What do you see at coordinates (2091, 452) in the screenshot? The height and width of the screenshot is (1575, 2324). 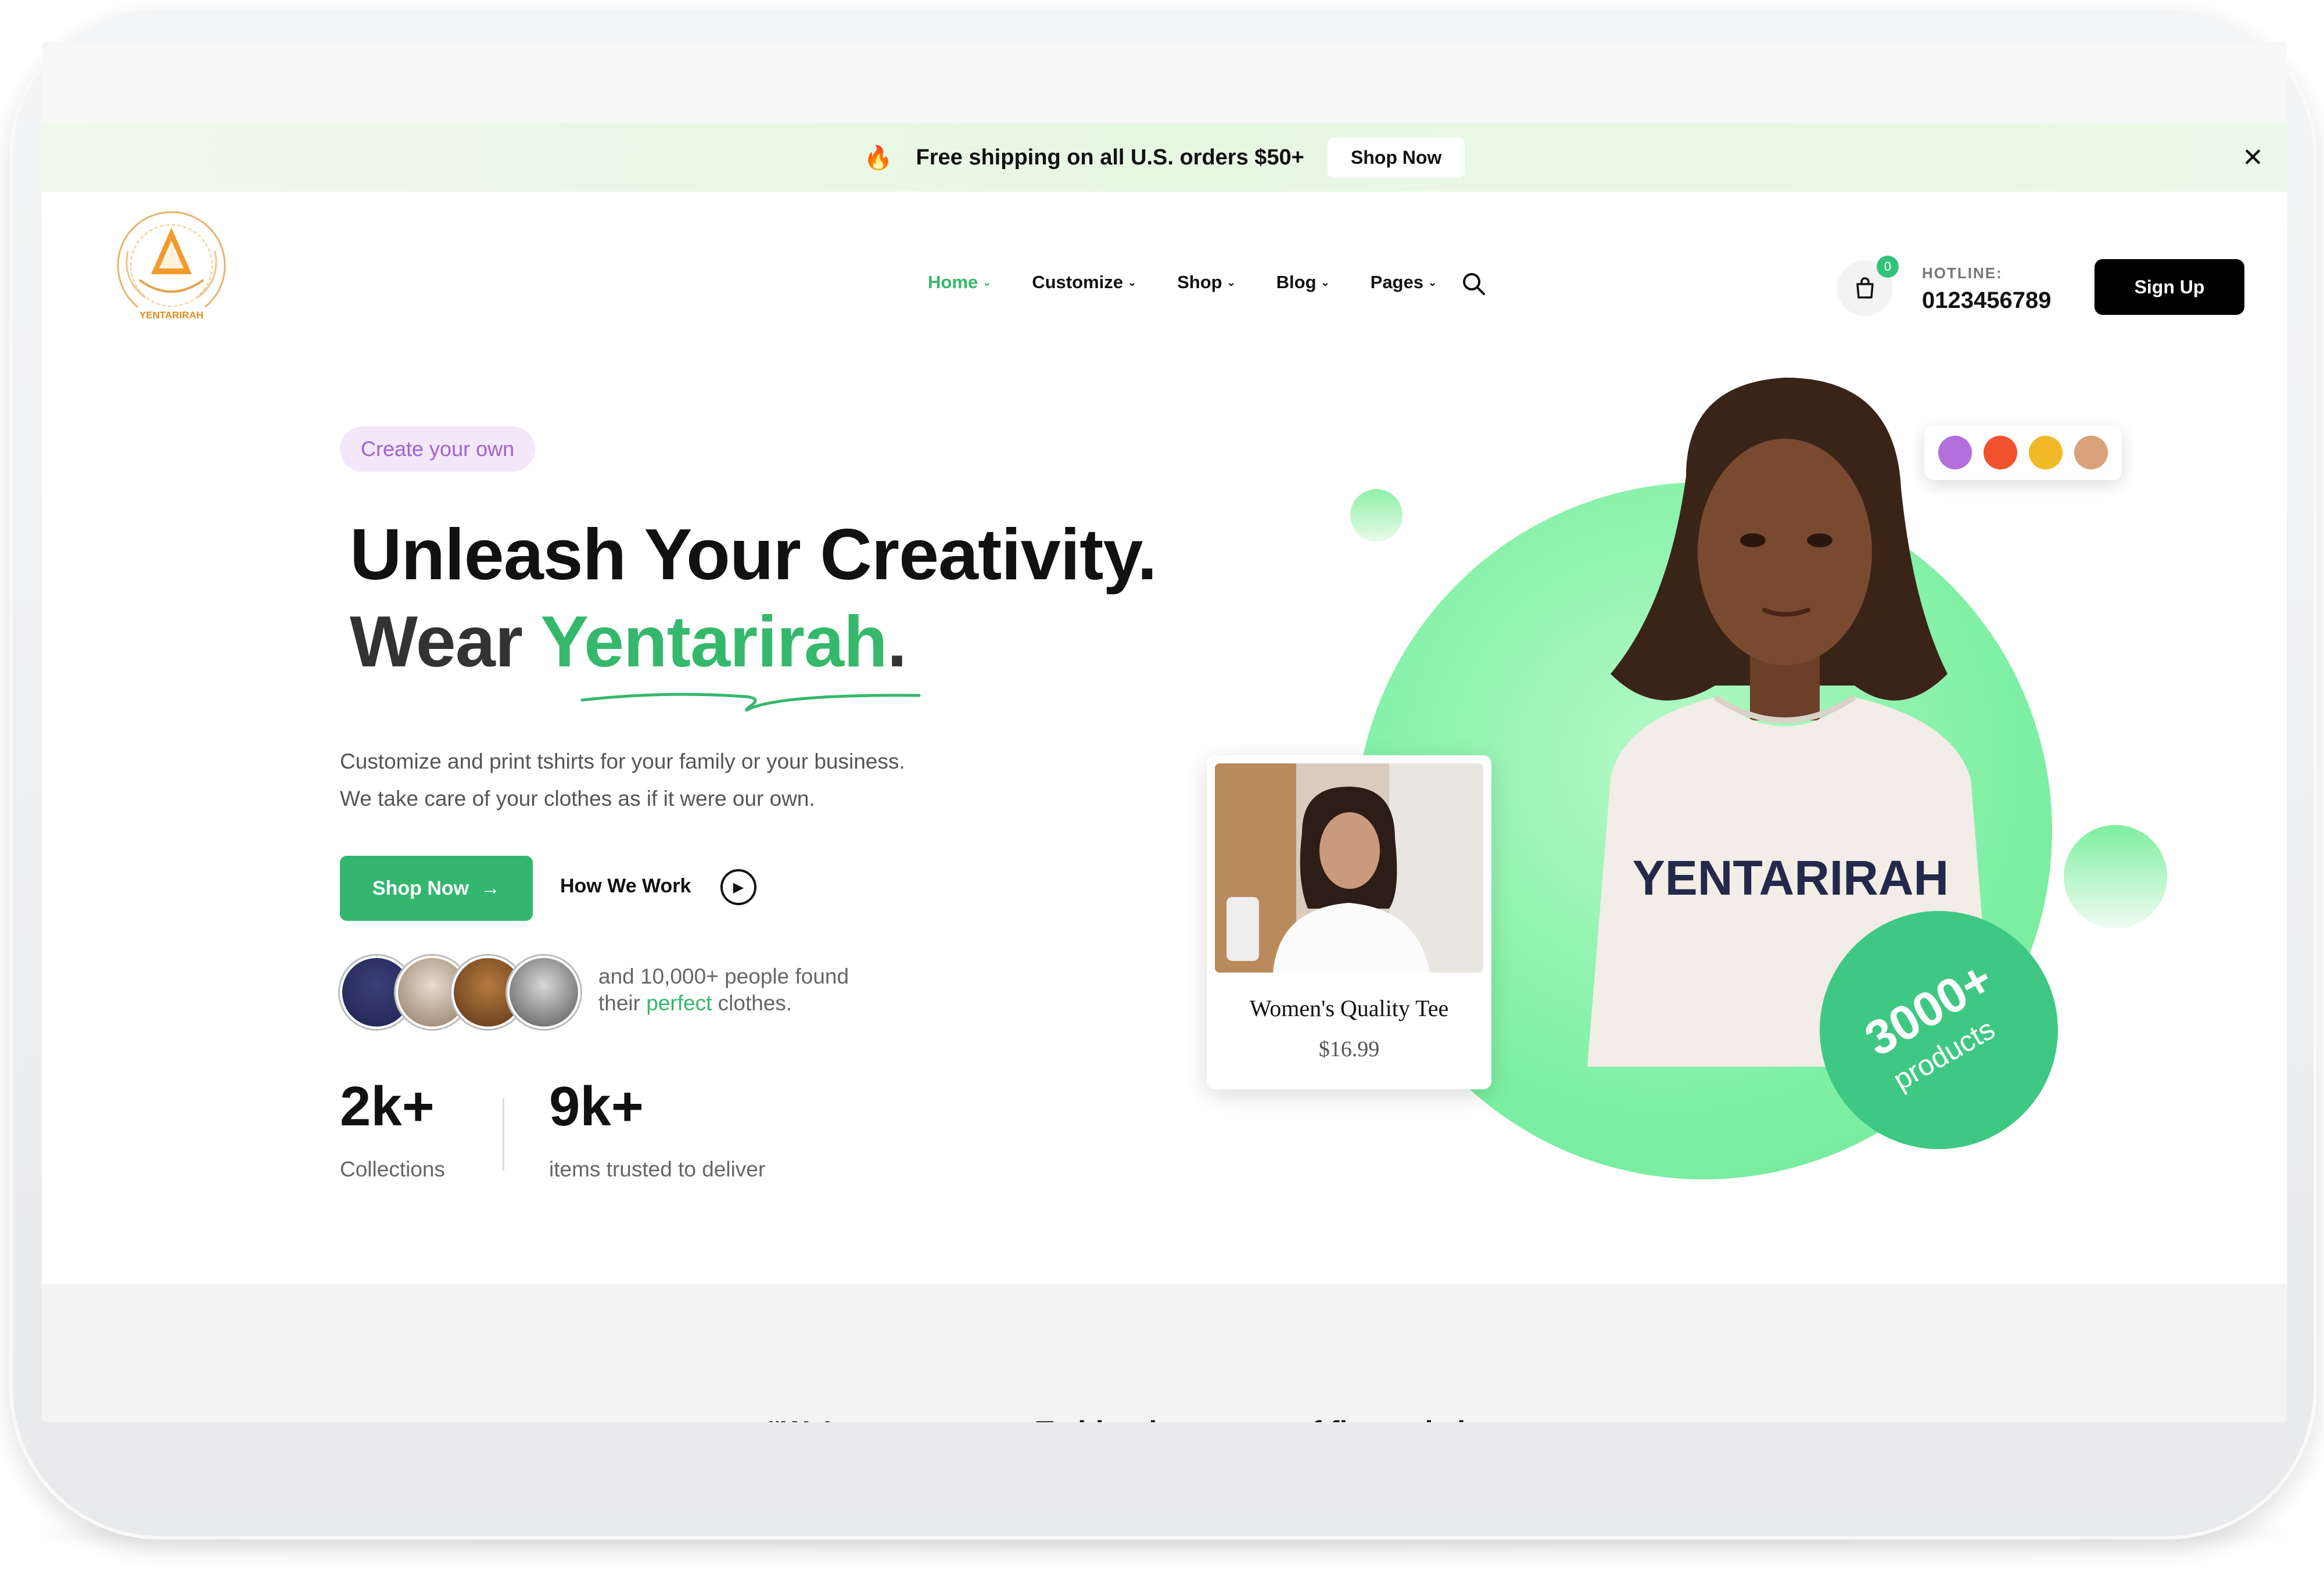 I see `swatch-tan` at bounding box center [2091, 452].